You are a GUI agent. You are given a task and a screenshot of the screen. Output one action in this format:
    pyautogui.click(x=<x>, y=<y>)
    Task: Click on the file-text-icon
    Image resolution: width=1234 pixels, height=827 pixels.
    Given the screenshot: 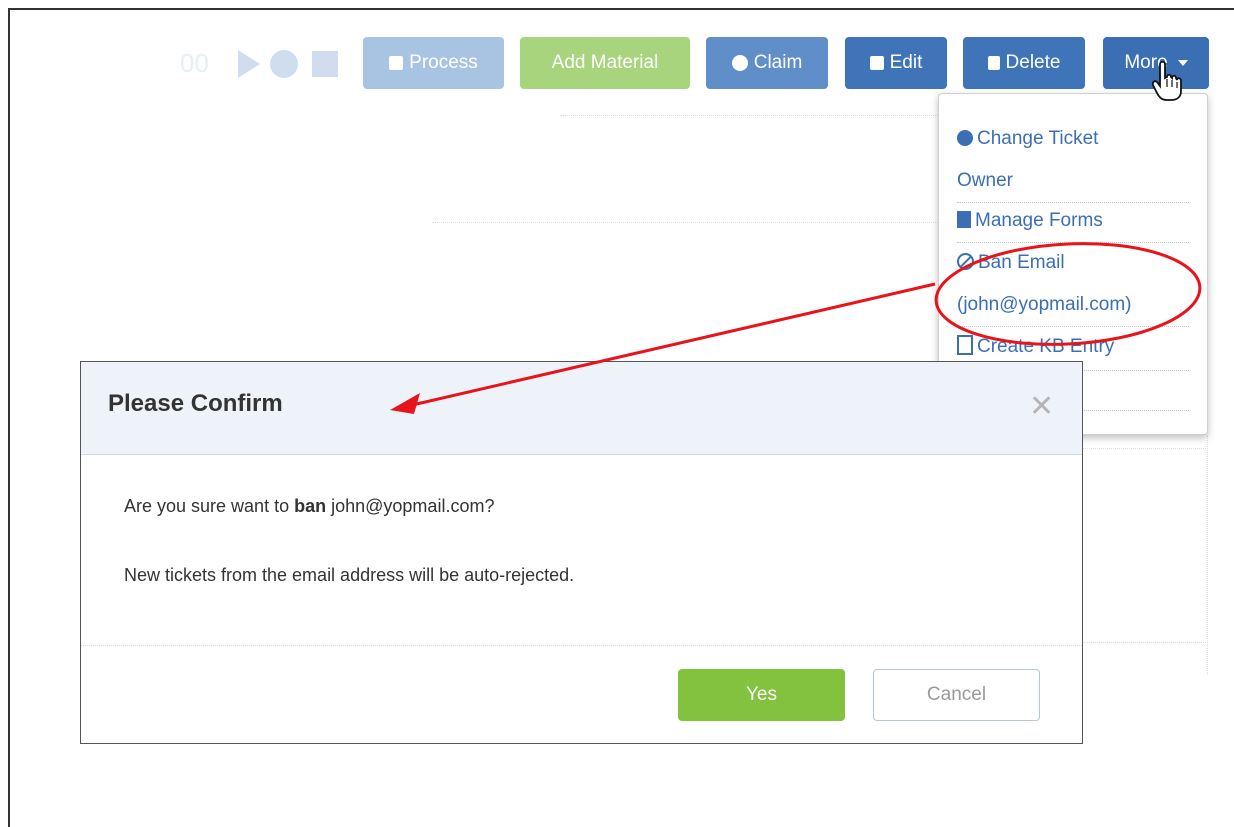 What is the action you would take?
    pyautogui.click(x=965, y=345)
    